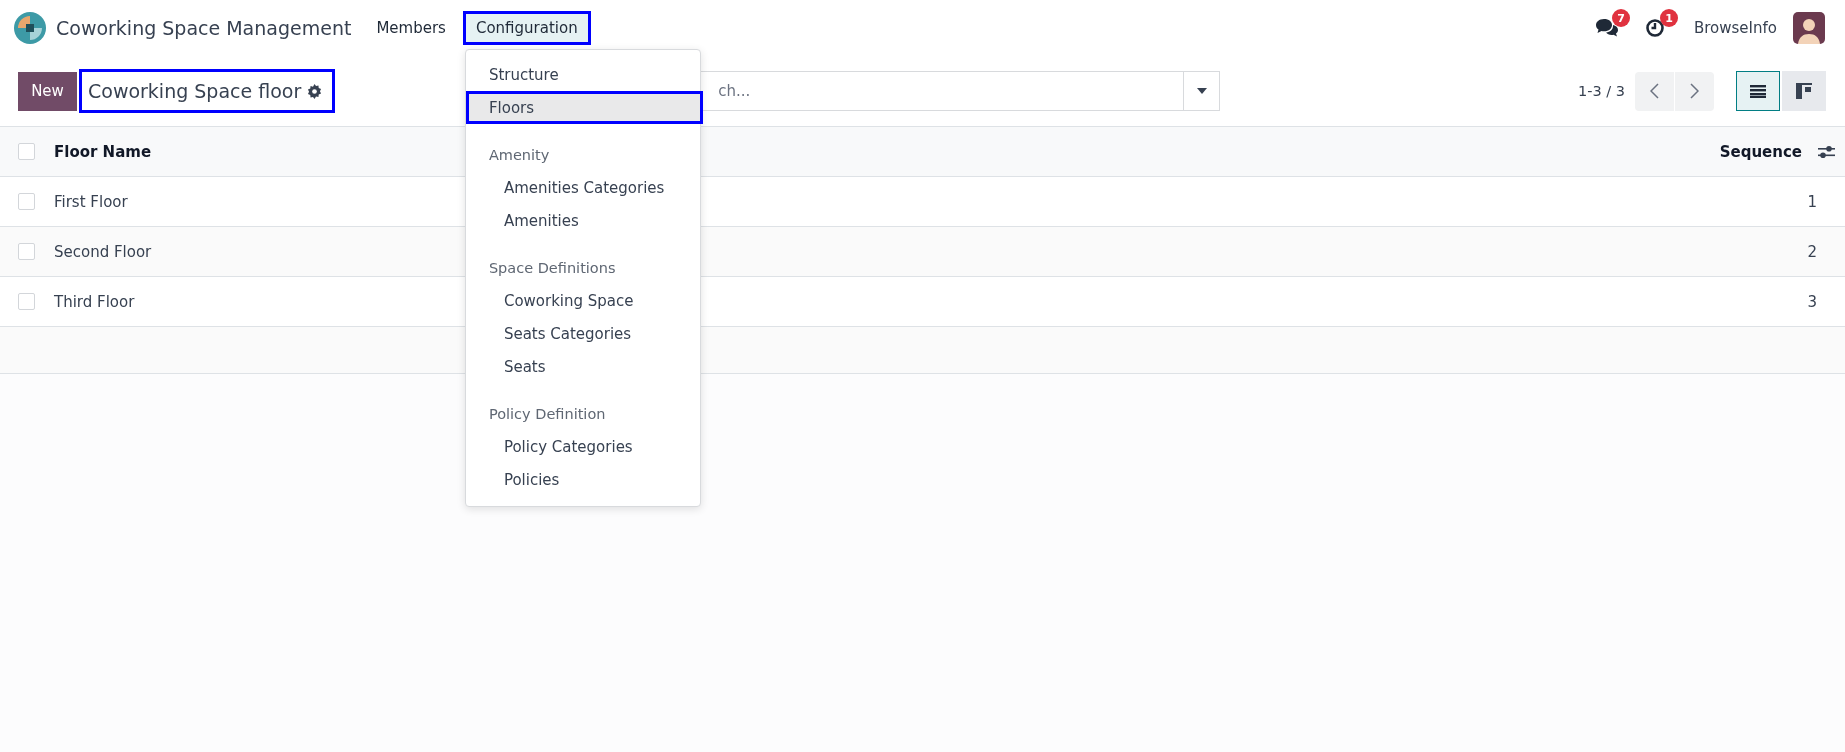  What do you see at coordinates (1735, 28) in the screenshot?
I see `user-name: BrowseInfo` at bounding box center [1735, 28].